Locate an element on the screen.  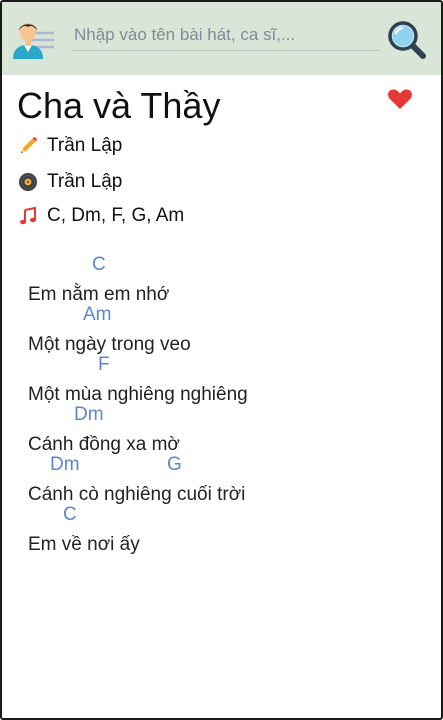
composer-row: Trần Lập is located at coordinates (70, 146).